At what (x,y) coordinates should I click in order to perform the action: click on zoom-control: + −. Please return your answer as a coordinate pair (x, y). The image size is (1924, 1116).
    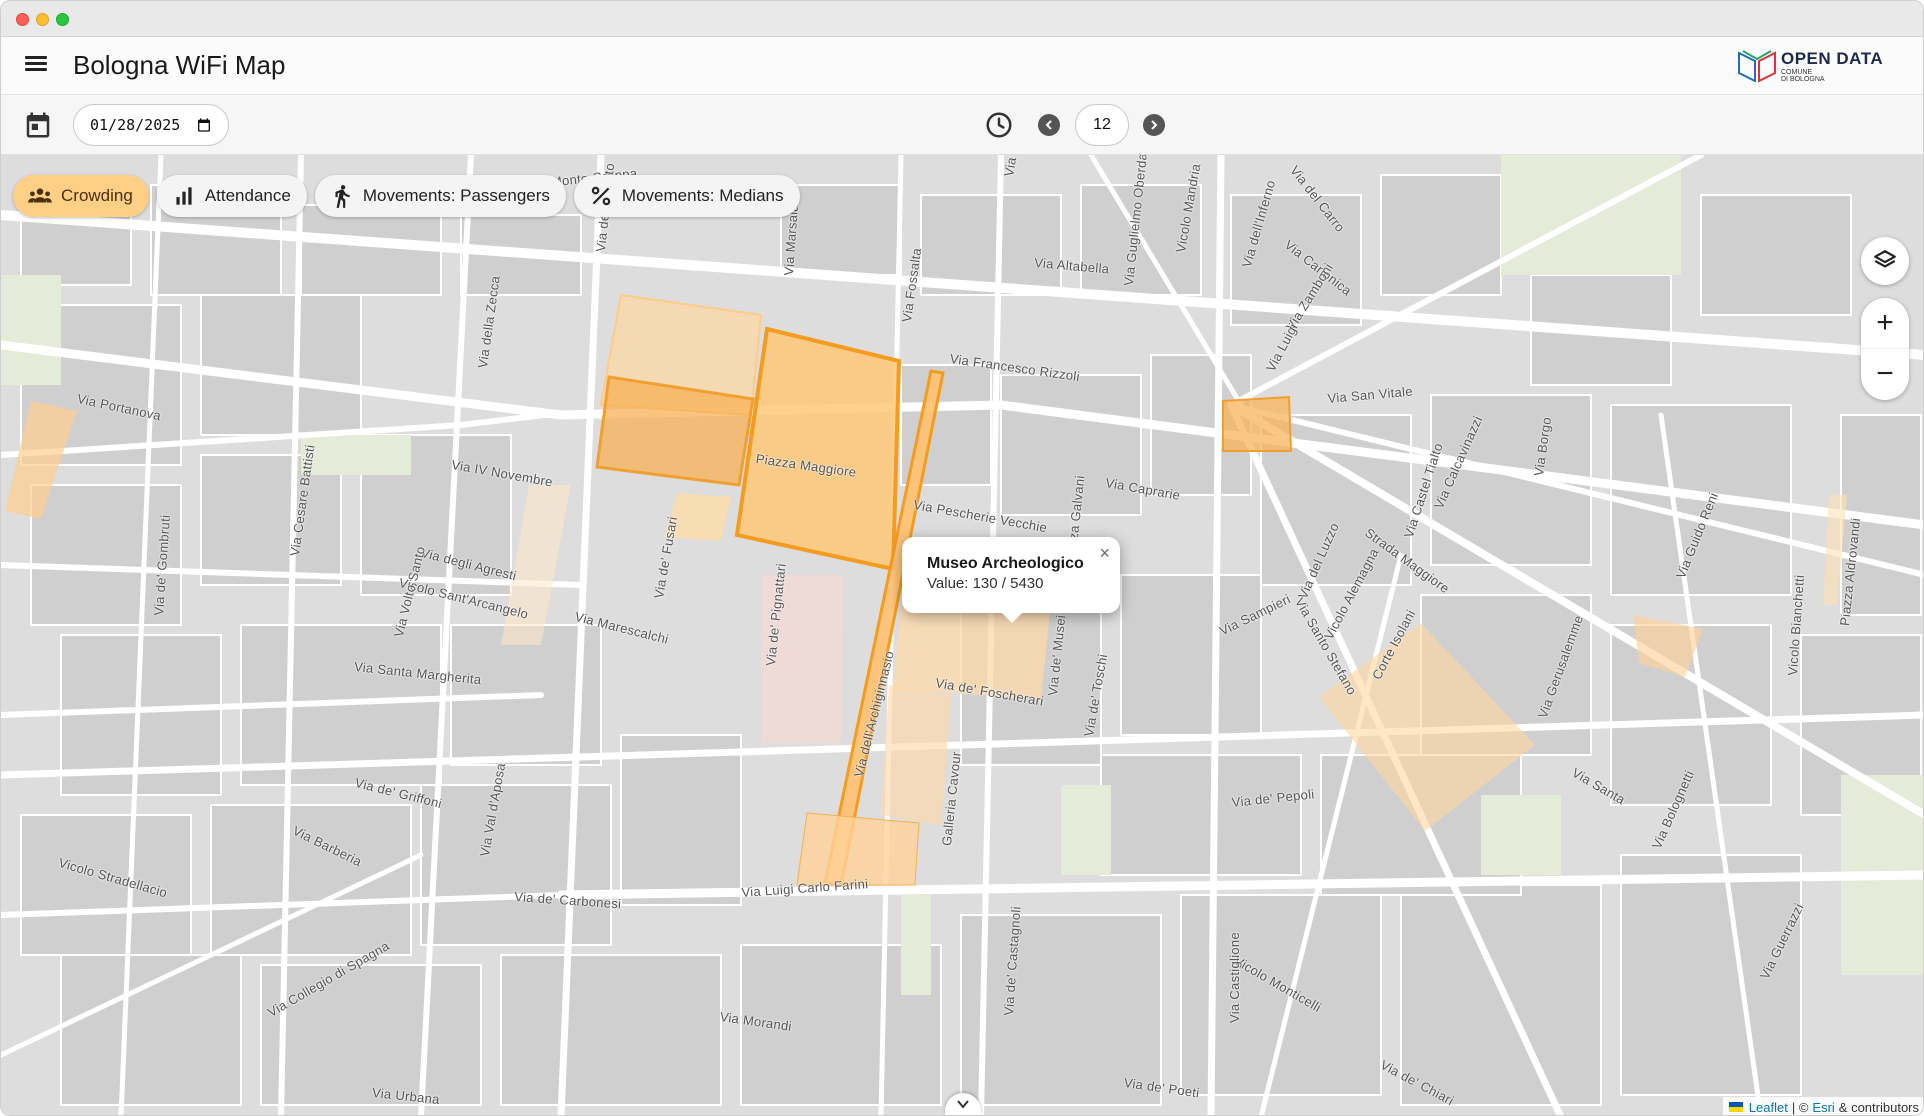
    Looking at the image, I should click on (1885, 349).